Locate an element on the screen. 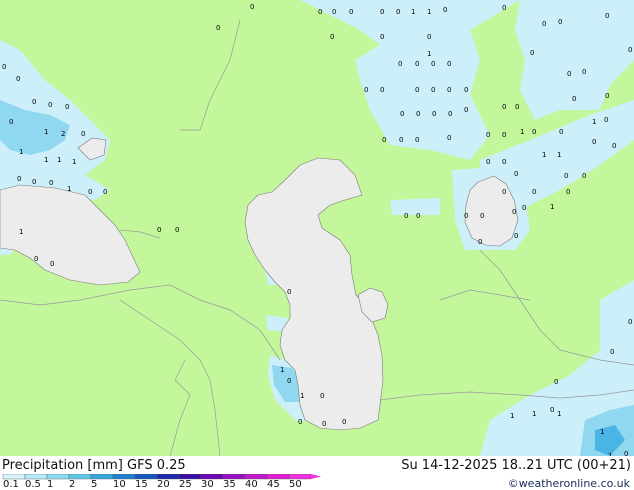 The height and width of the screenshot is (490, 634). legend-tick: 35 is located at coordinates (229, 484).